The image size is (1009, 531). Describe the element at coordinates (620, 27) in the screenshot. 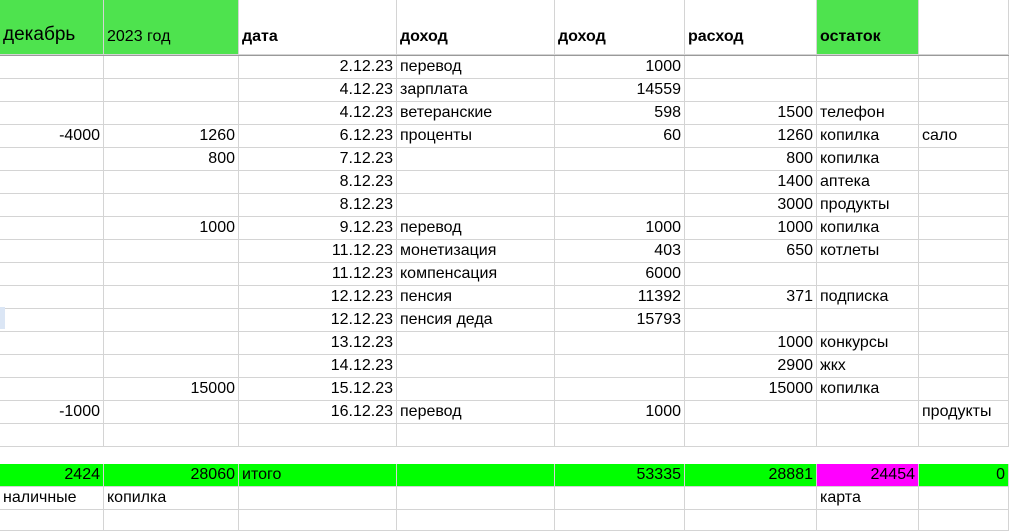

I see `header-income-cell: доход` at that location.